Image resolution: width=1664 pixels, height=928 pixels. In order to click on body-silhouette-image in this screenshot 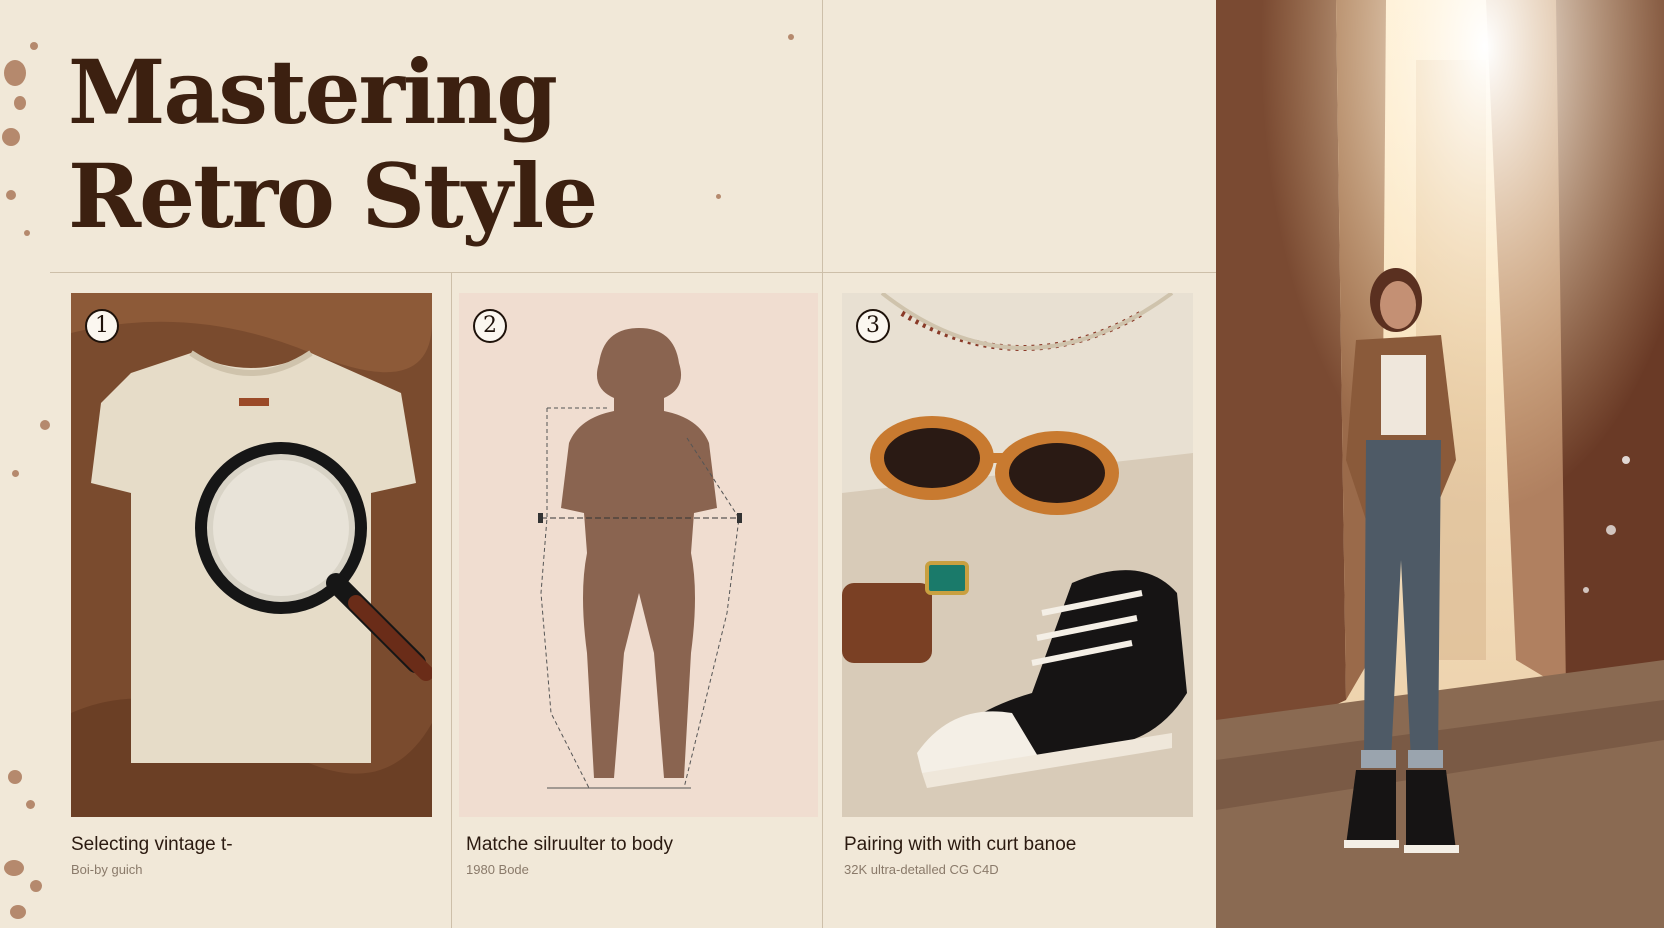, I will do `click(638, 555)`.